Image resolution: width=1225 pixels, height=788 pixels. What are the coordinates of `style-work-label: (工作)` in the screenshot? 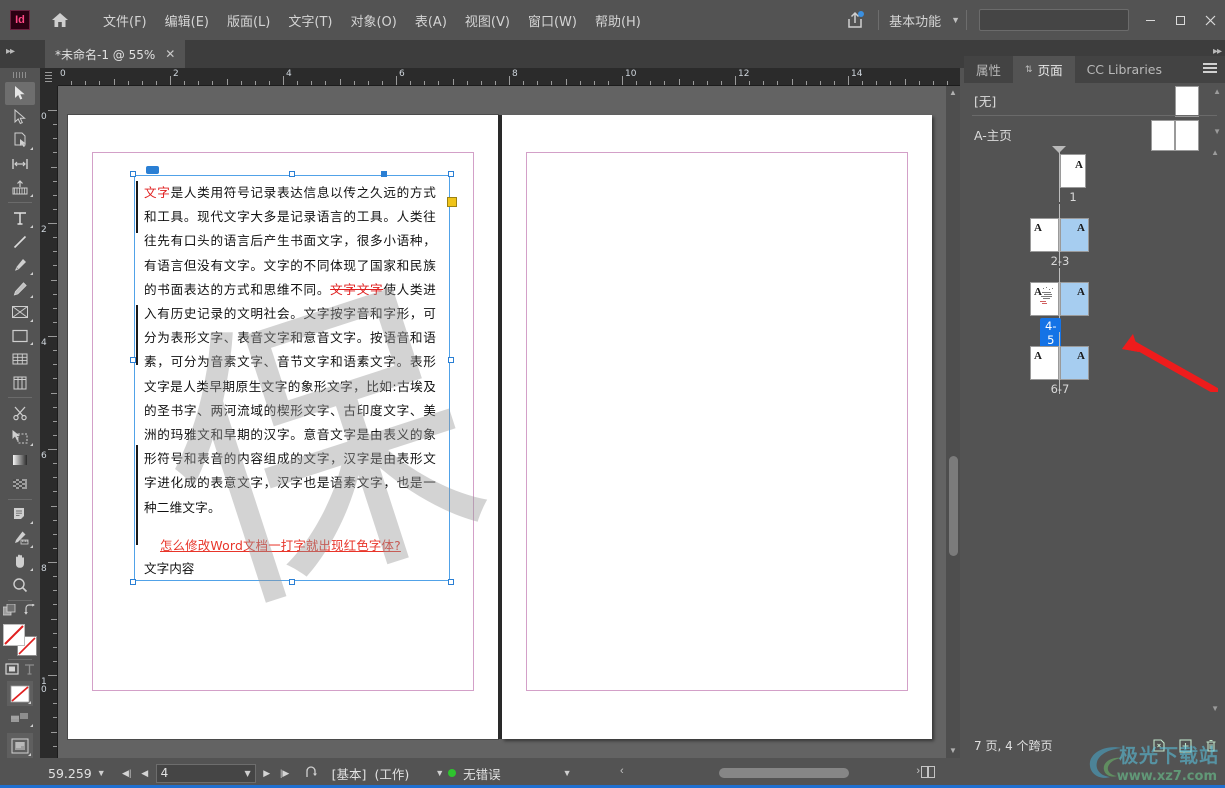 It's located at (391, 773).